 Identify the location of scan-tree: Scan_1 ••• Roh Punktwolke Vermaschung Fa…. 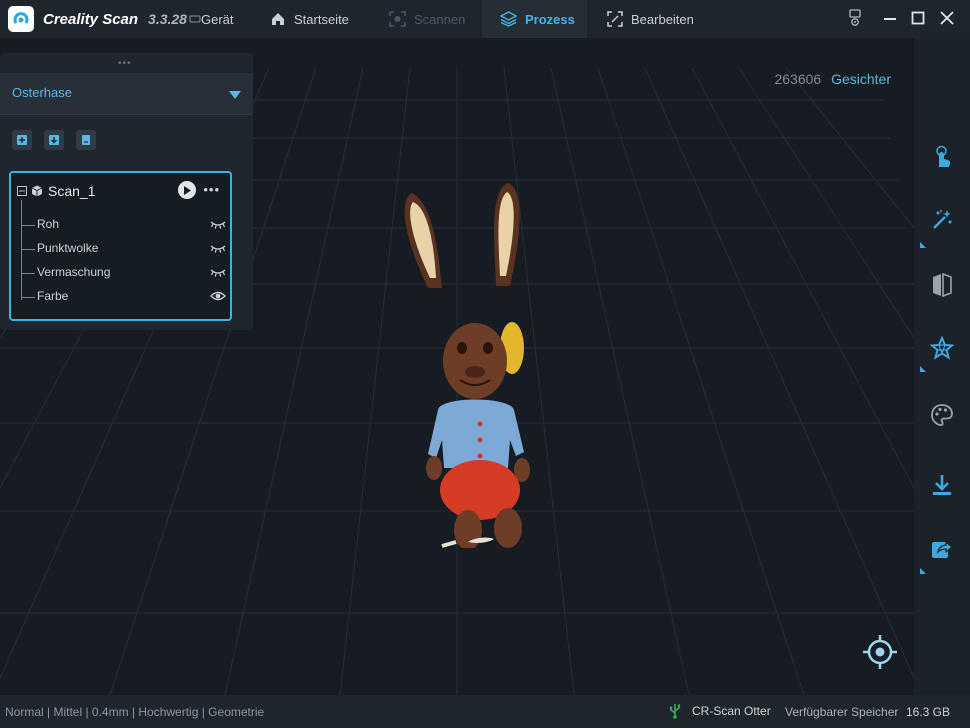
(120, 246).